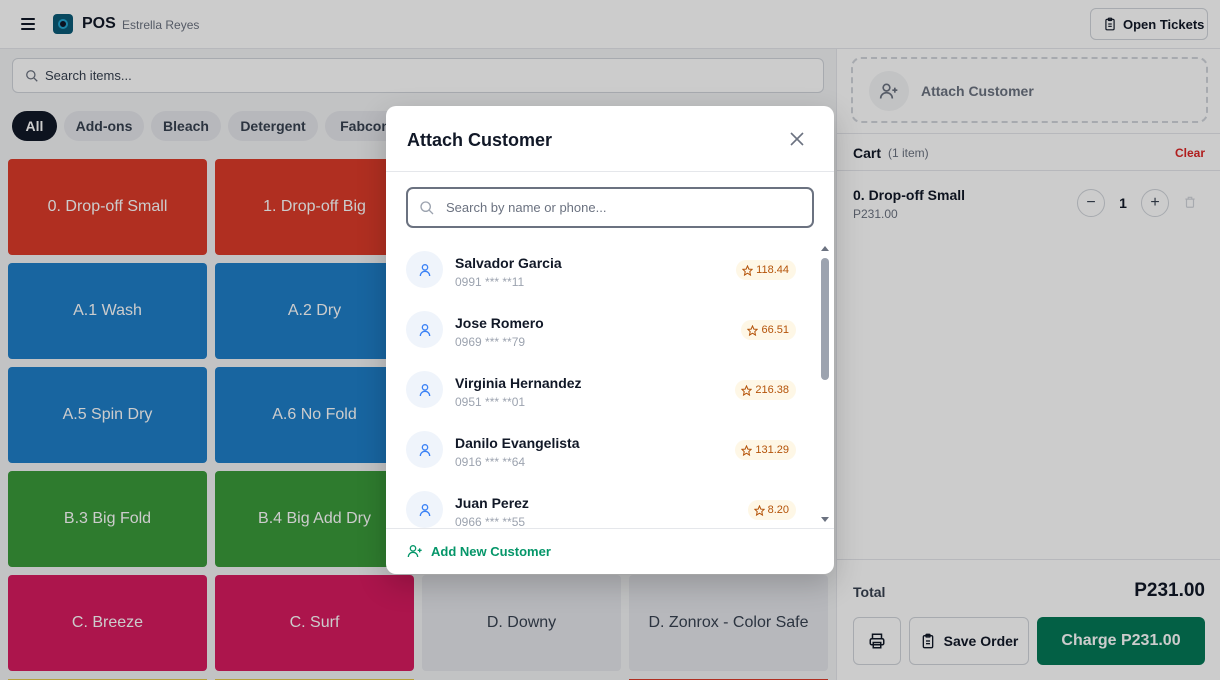  What do you see at coordinates (772, 270) in the screenshot?
I see `points-value: 118.44` at bounding box center [772, 270].